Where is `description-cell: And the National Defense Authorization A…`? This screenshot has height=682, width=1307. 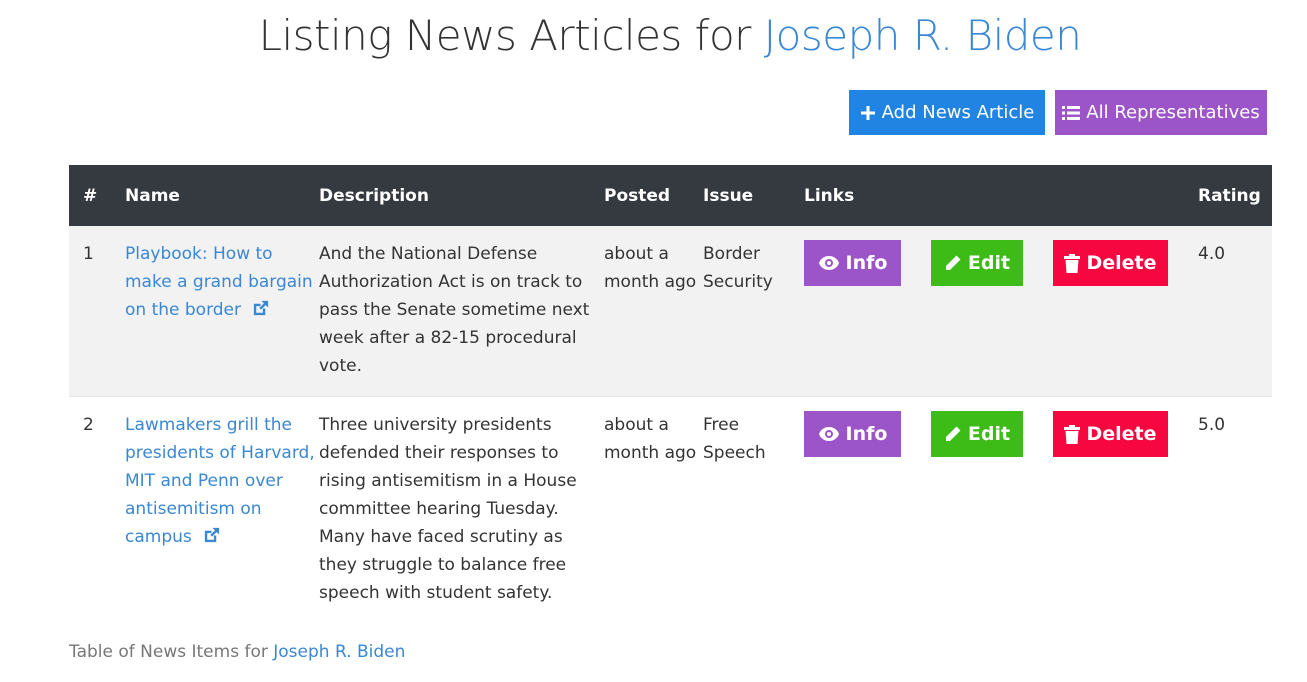 description-cell: And the National Defense Authorization A… is located at coordinates (461, 311).